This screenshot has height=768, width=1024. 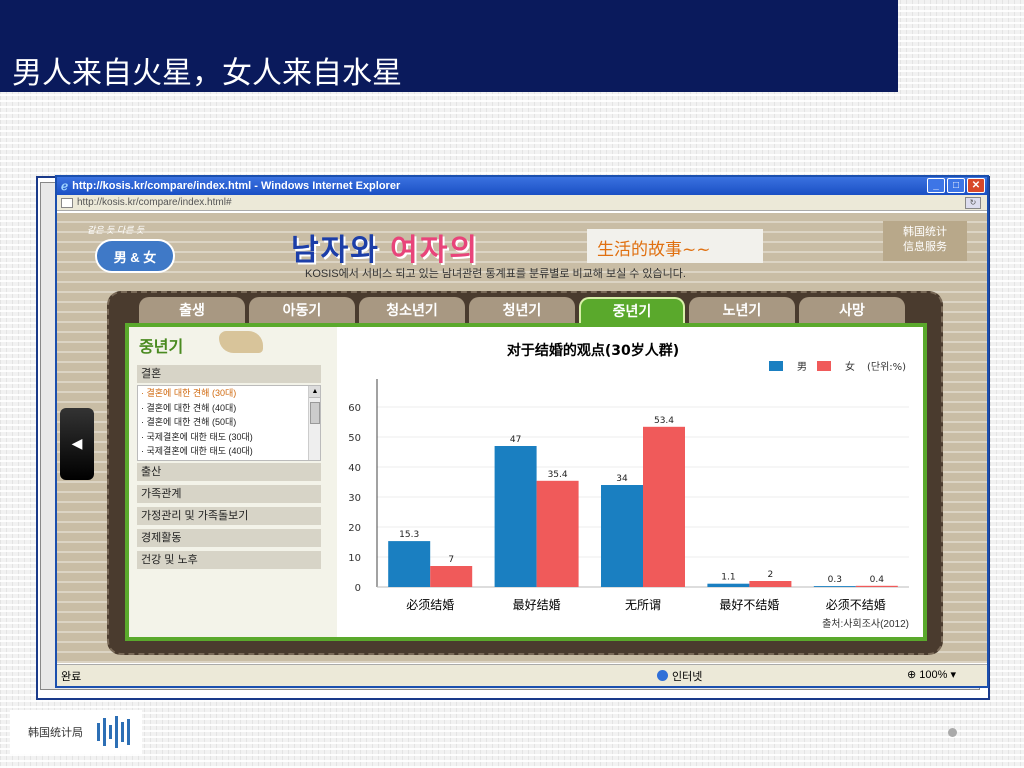 I want to click on scroll-up-icon: ▲, so click(x=314, y=392).